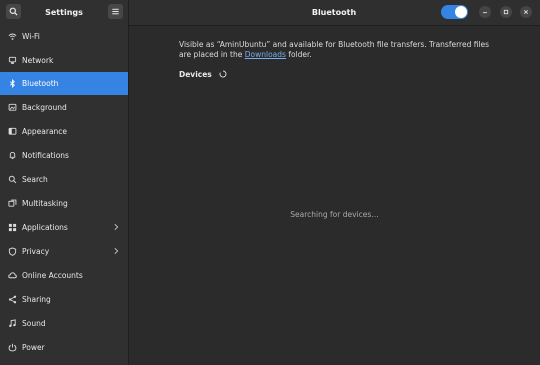 This screenshot has width=540, height=365. I want to click on minimize-button, so click(485, 12).